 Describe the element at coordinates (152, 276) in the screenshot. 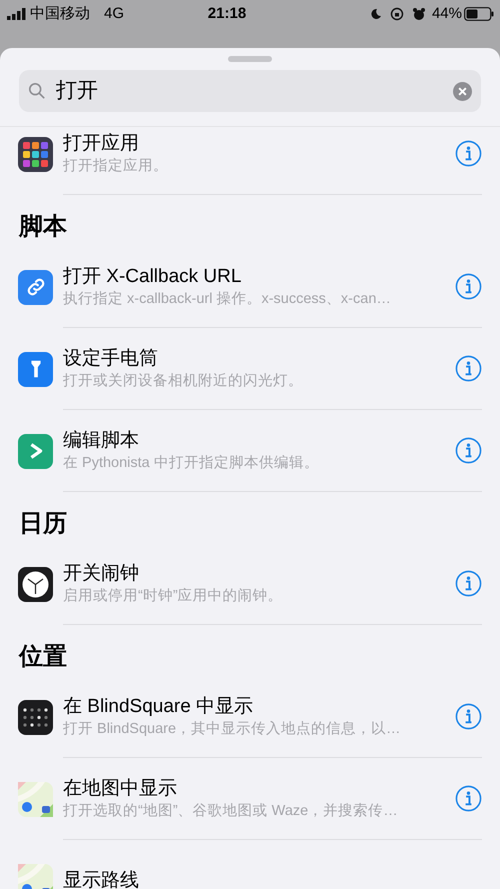

I see `action-title: 打开 X-Callback URL` at that location.